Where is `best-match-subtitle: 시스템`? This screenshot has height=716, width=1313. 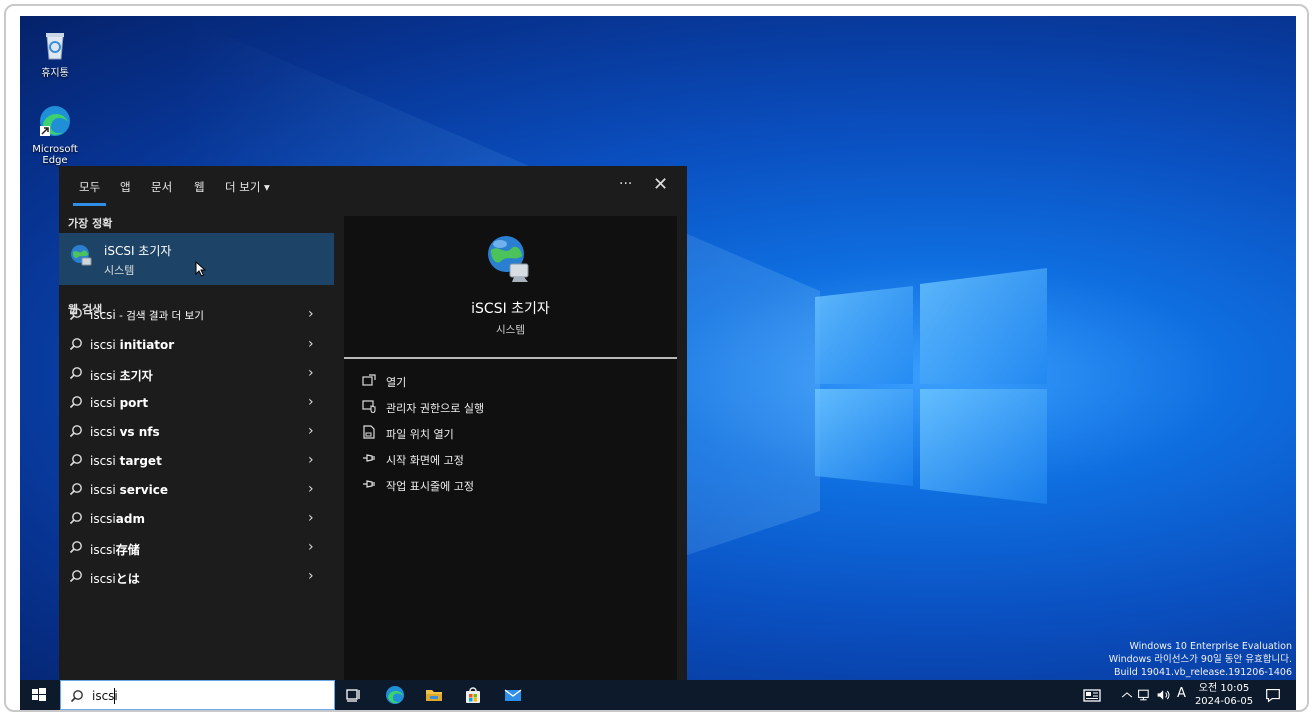
best-match-subtitle: 시스템 is located at coordinates (119, 270).